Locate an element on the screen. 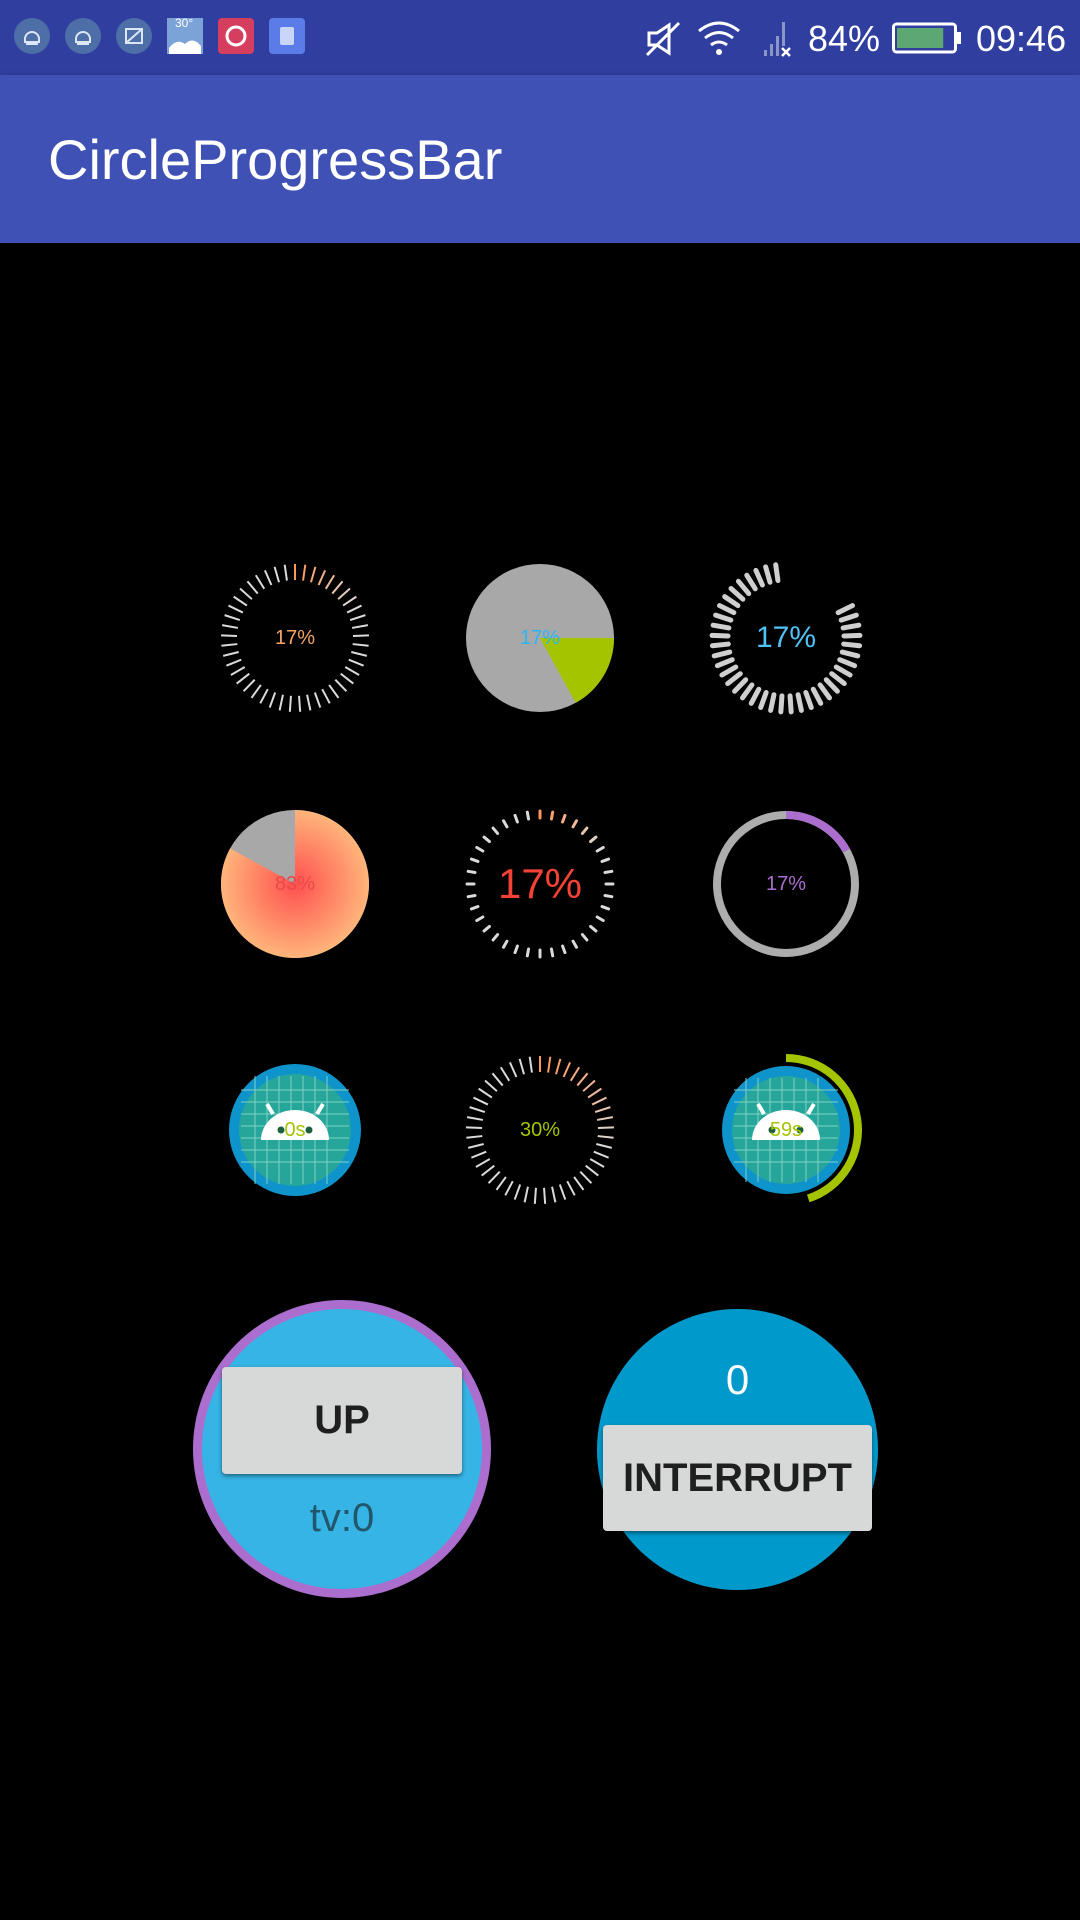 The width and height of the screenshot is (1080, 1920). progress-label: 83% is located at coordinates (295, 883).